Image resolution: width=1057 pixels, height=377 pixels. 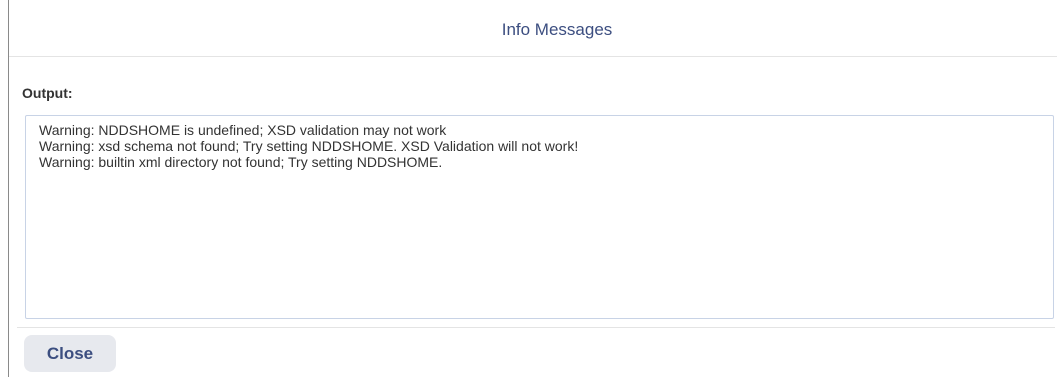 I want to click on output-label: Output:, so click(x=47, y=93).